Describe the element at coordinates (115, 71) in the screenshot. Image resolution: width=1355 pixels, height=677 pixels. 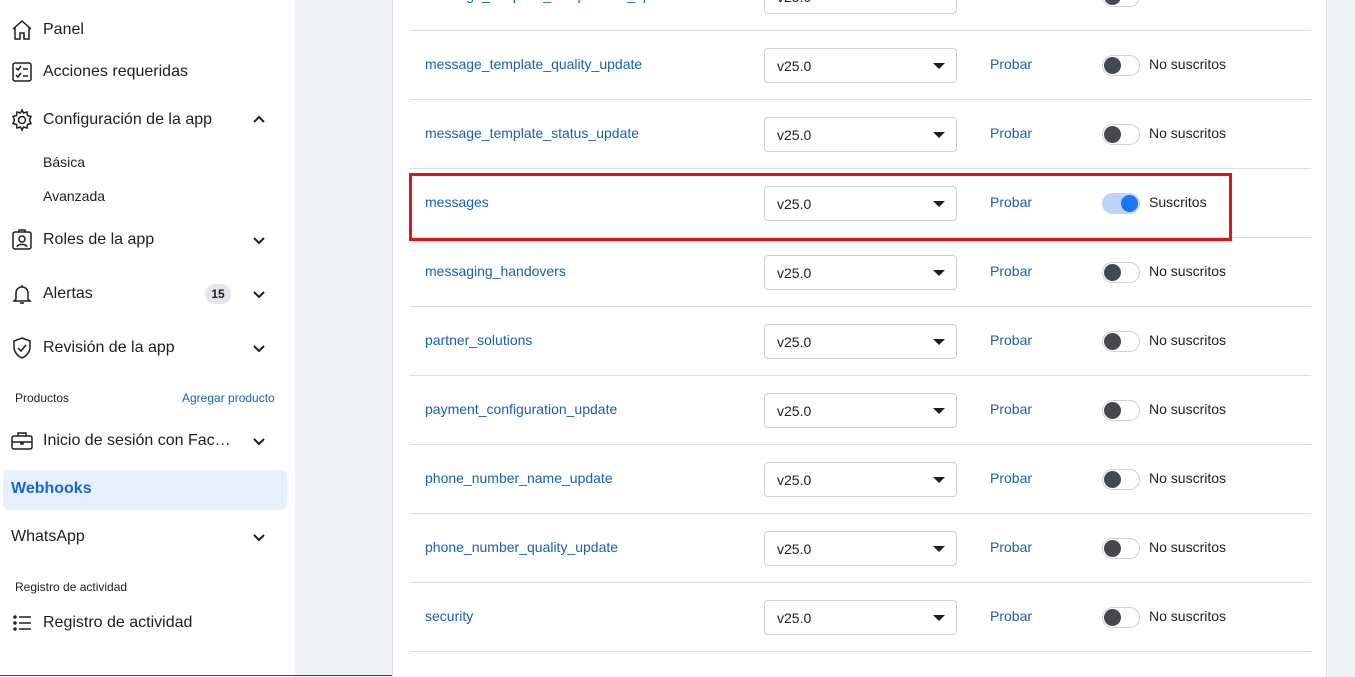
I see `nav-acciones-label: Acciones requeridas` at that location.